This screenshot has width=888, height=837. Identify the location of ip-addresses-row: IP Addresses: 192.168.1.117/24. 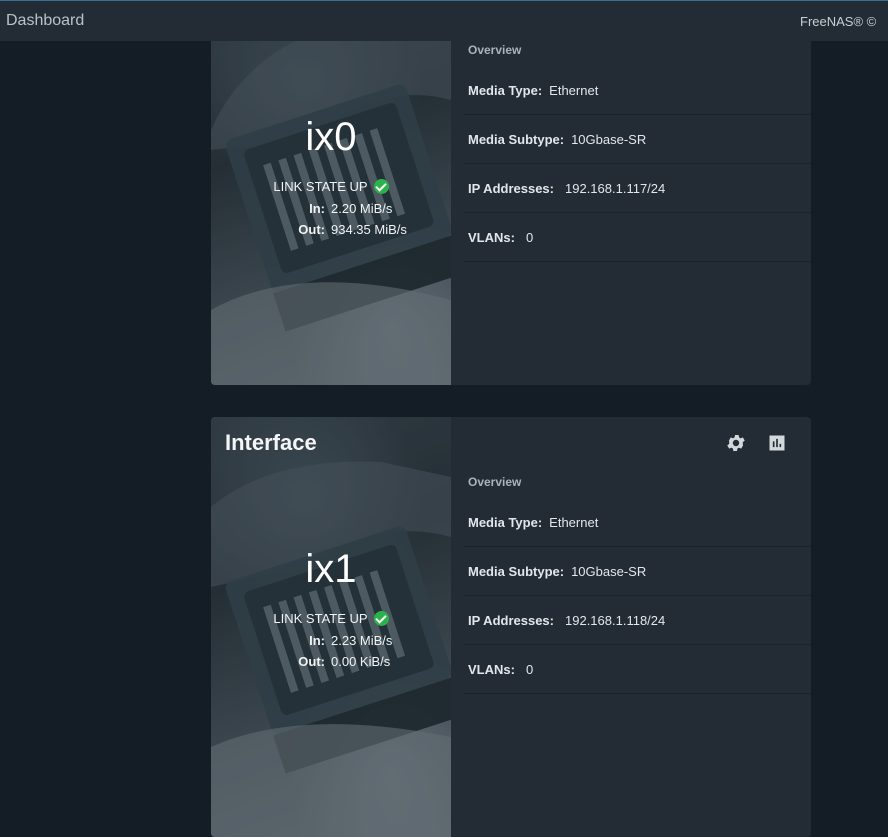
(637, 188).